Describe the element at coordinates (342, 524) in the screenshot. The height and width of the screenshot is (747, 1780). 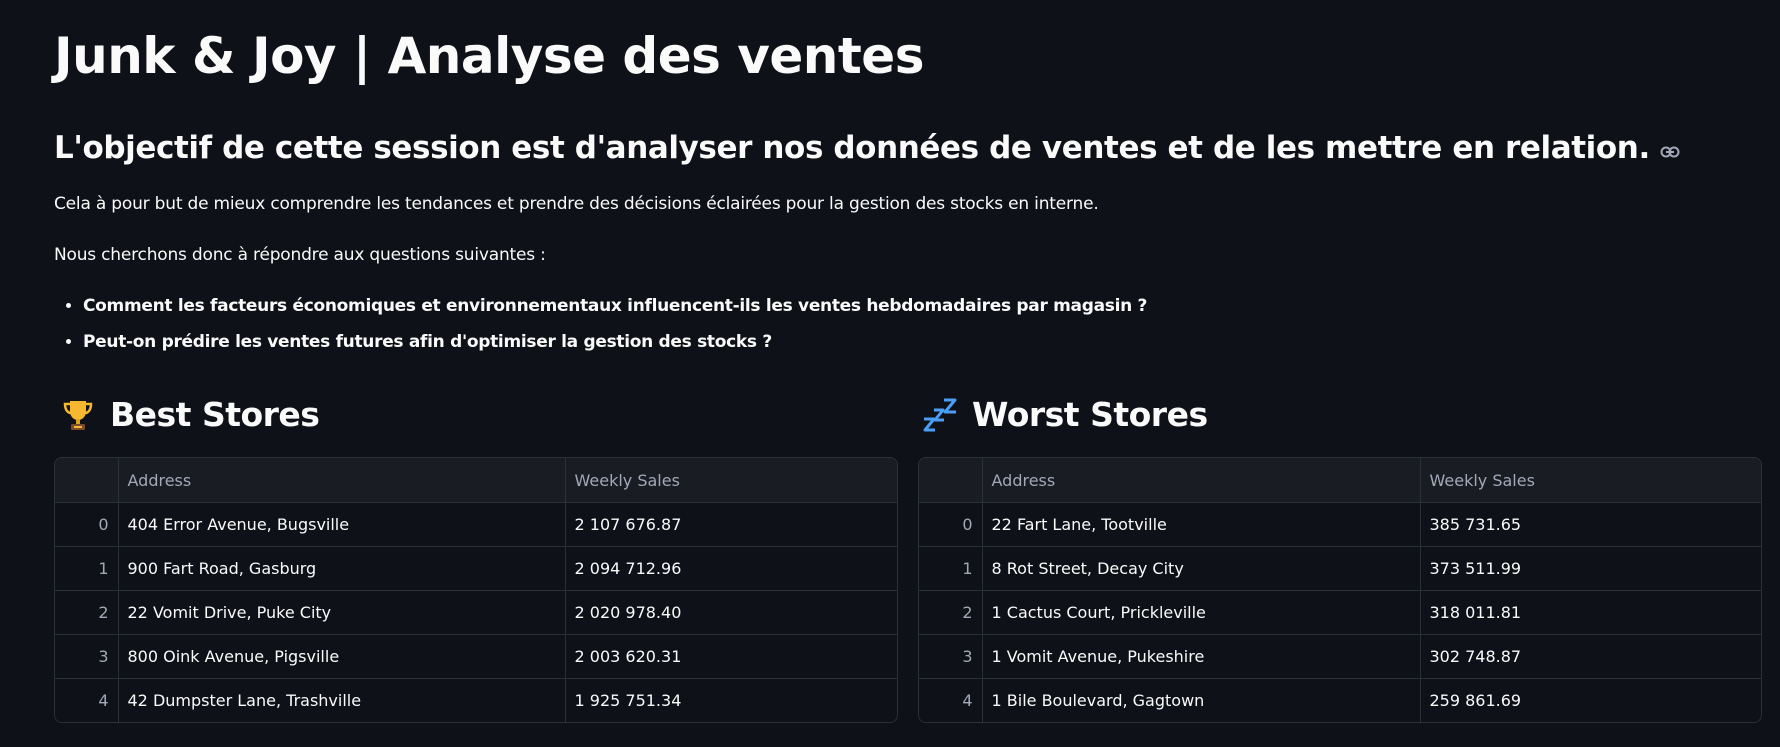
I see `address-cell: 404 Error Avenue, Bugsville` at that location.